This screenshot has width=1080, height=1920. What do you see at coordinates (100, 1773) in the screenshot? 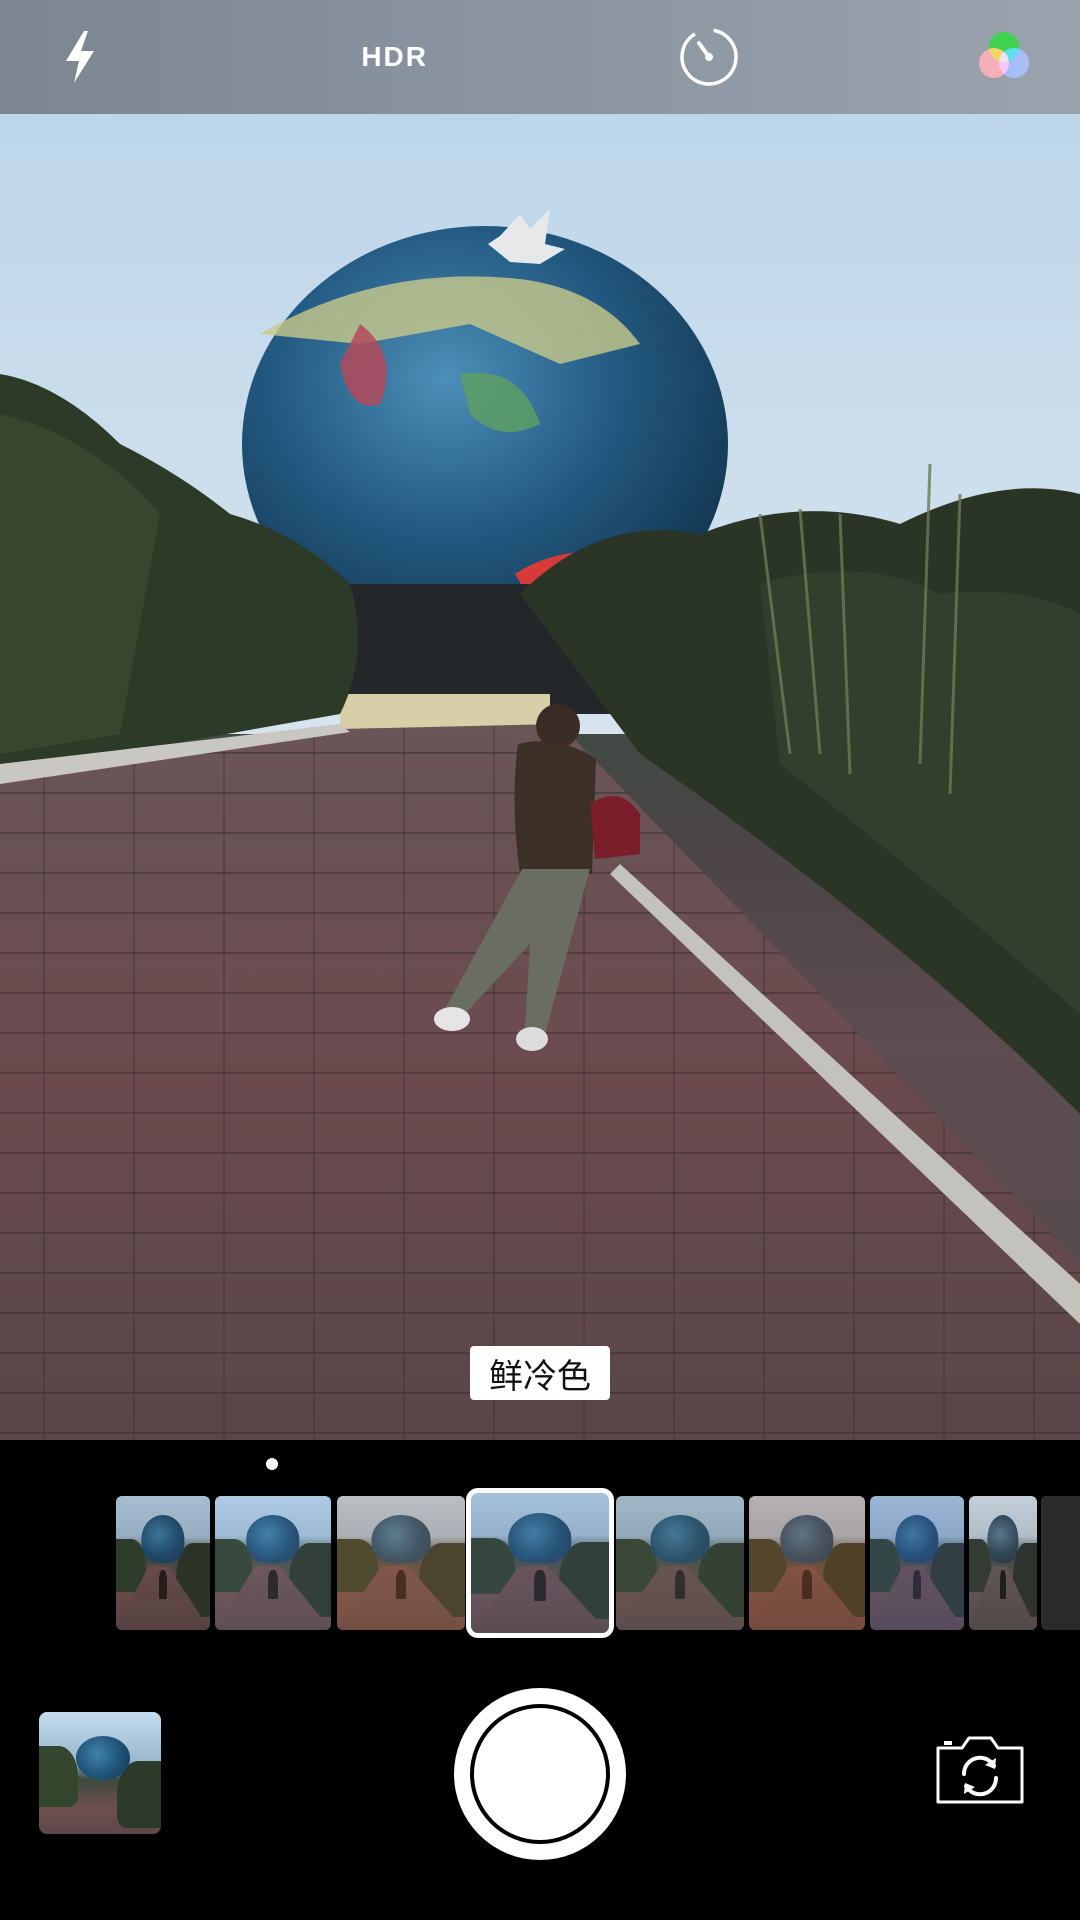
I see `last-photo-thumbnail` at bounding box center [100, 1773].